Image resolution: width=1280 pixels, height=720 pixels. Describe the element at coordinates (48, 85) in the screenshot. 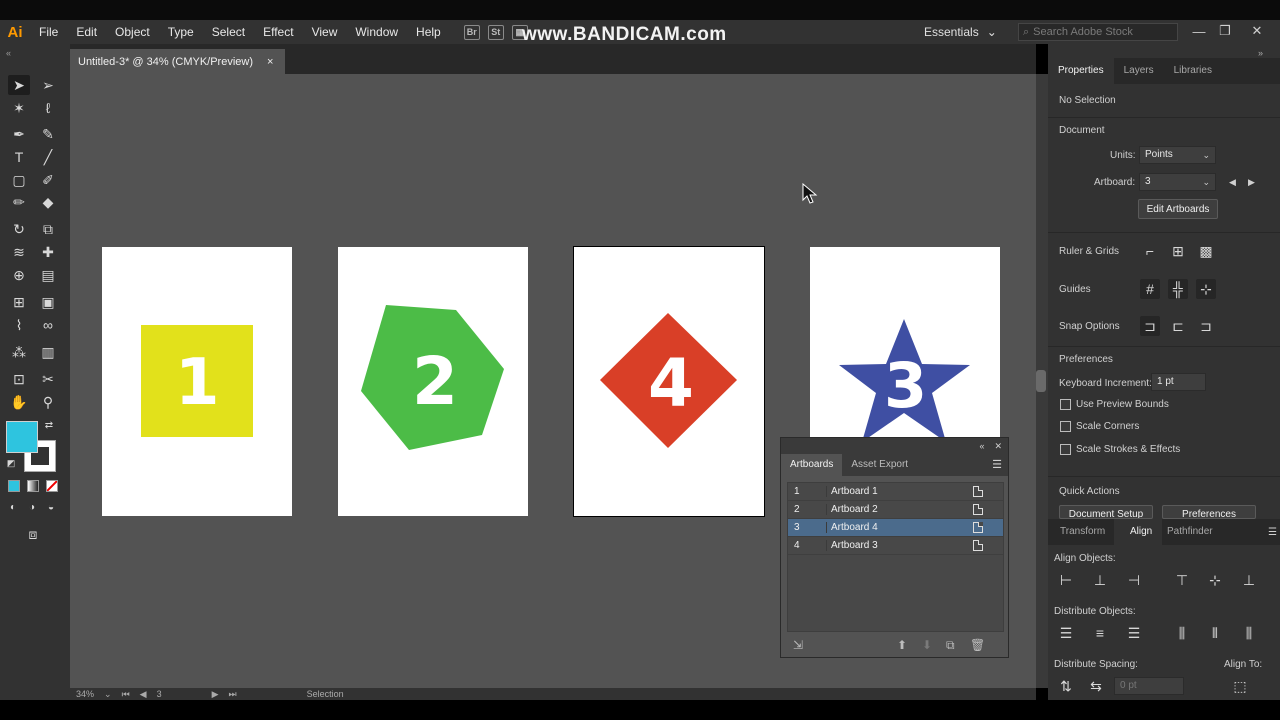

I see `direct-selection-tool-icon: ➢` at that location.